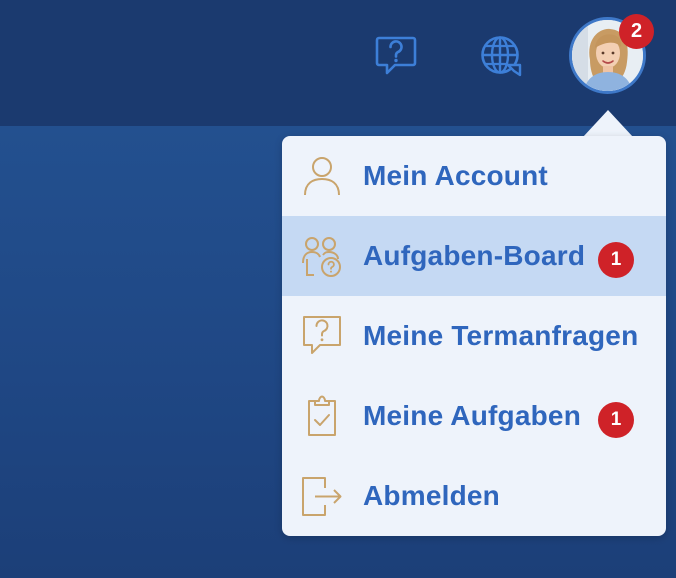 Image resolution: width=676 pixels, height=578 pixels. Describe the element at coordinates (611, 54) in the screenshot. I see `user-avatar-button: 2` at that location.